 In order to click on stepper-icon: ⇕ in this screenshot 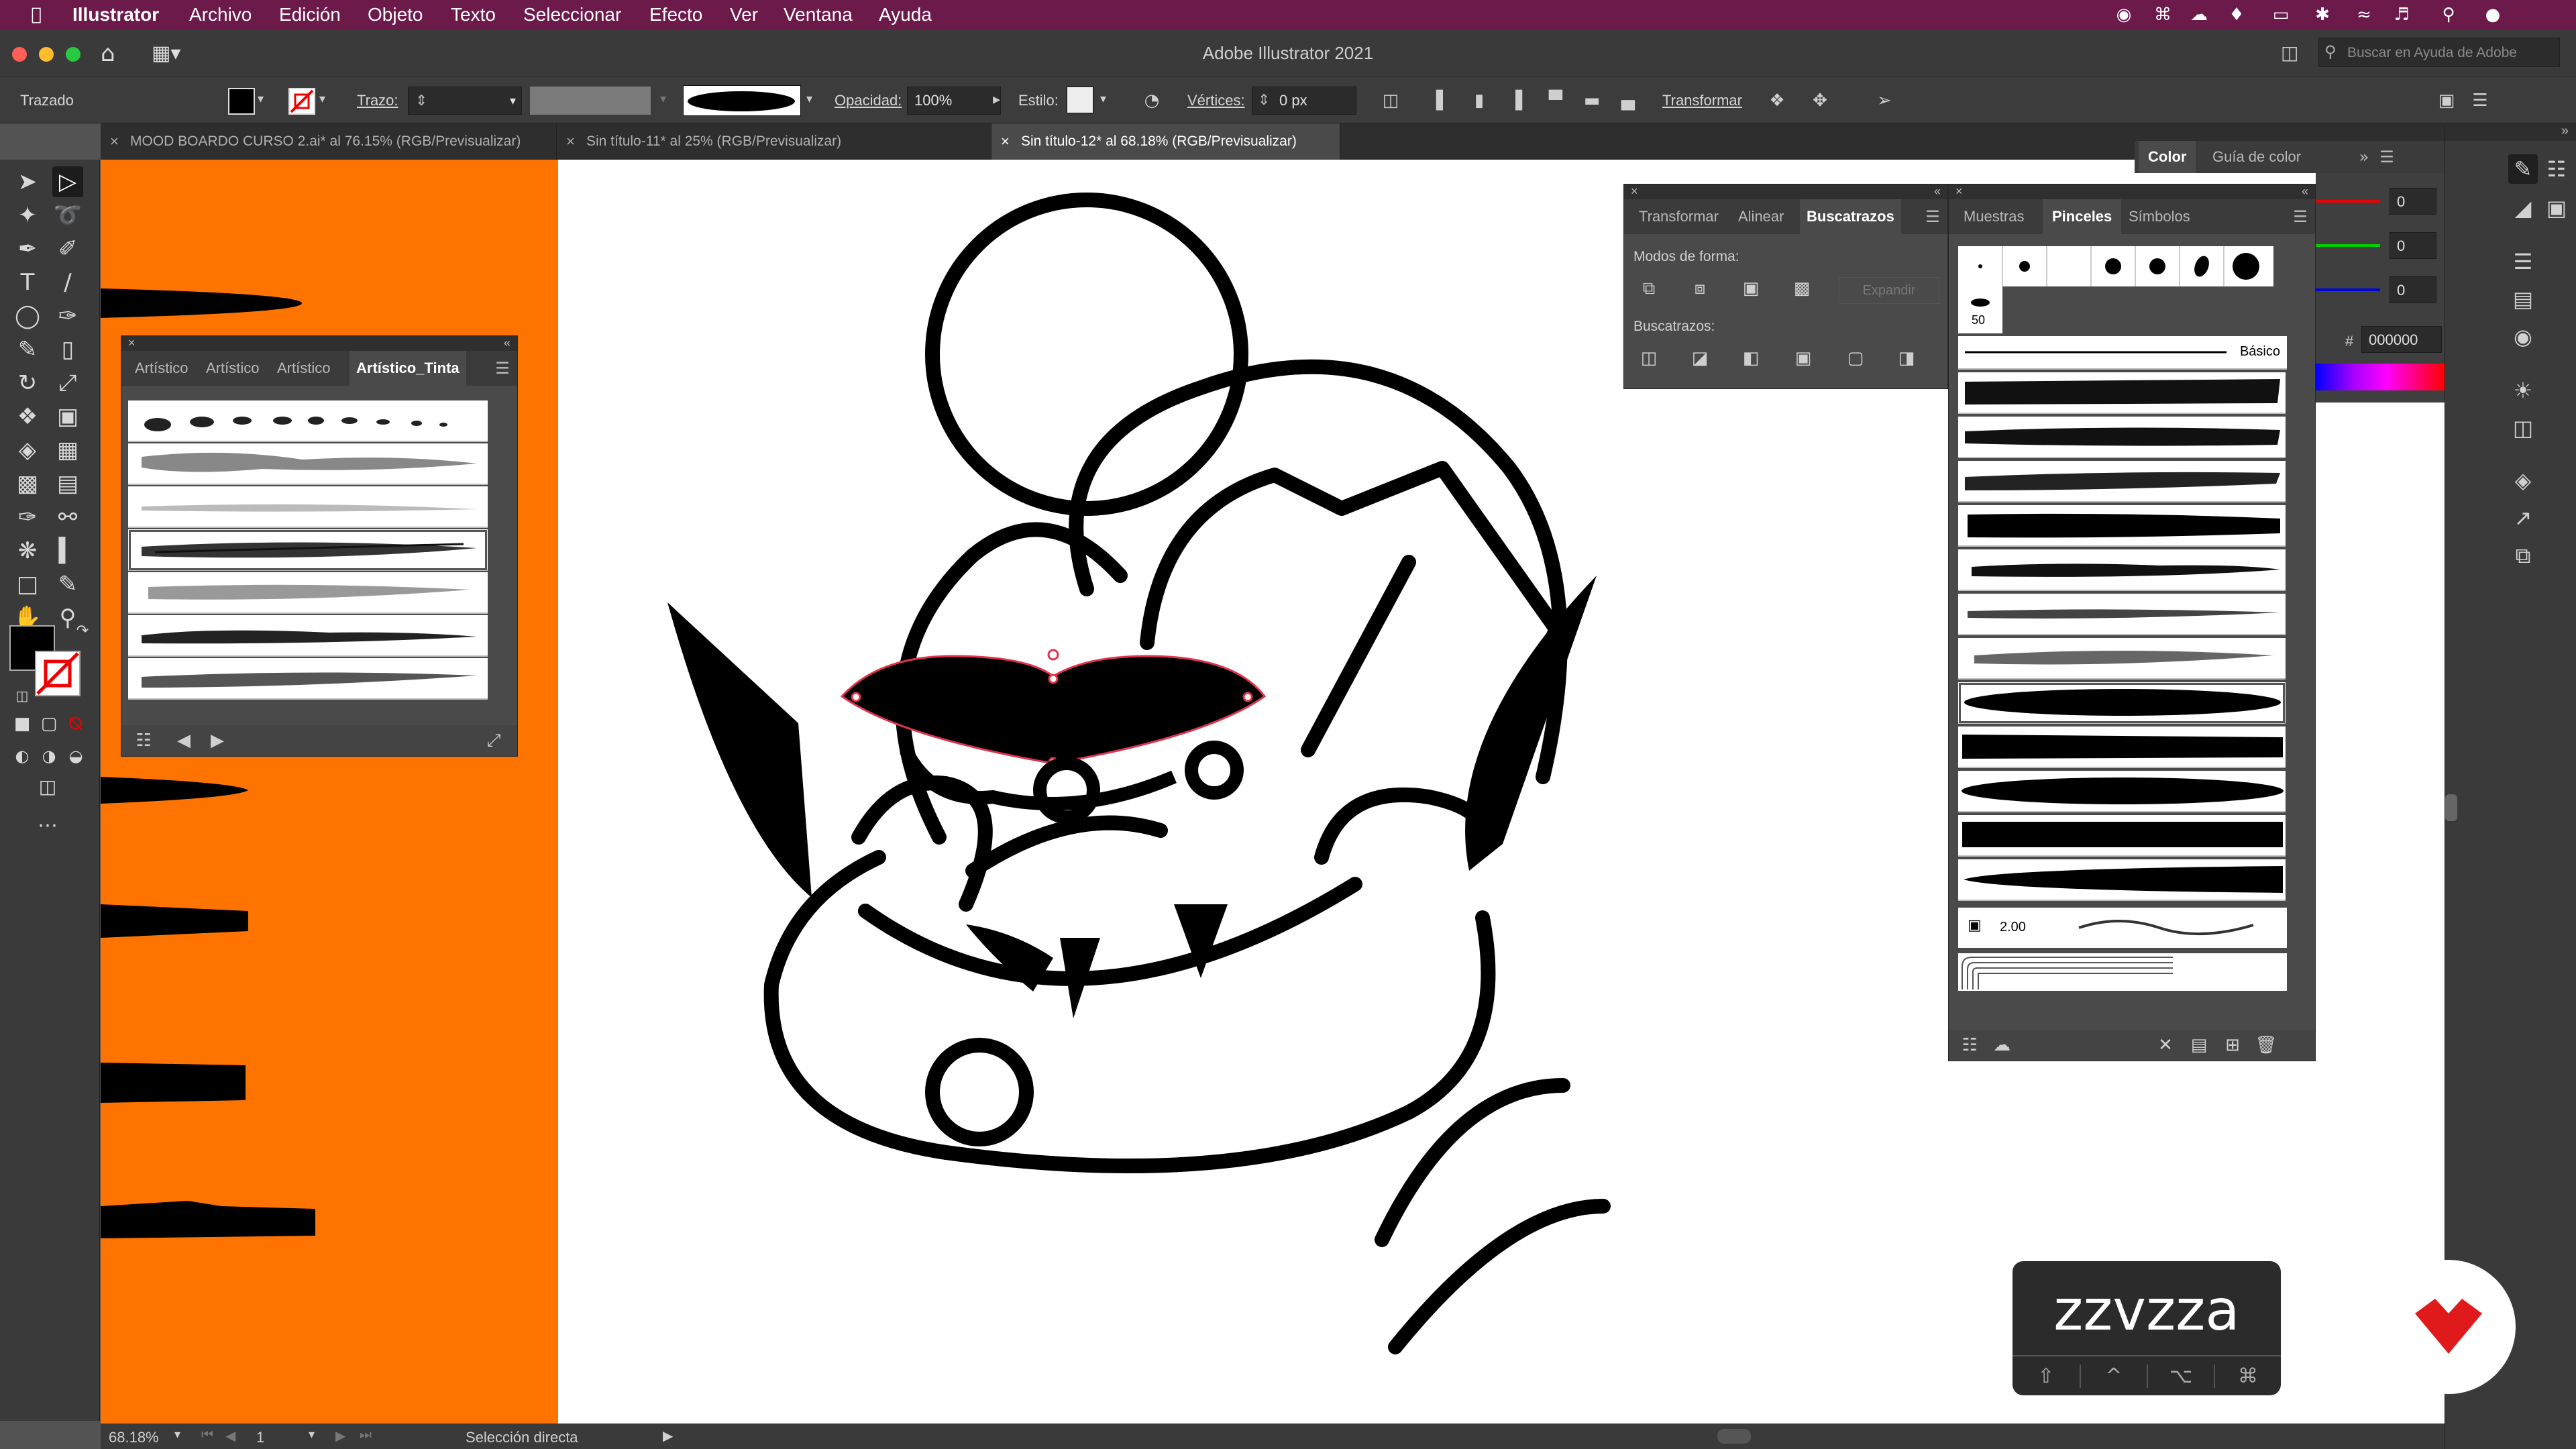, I will do `click(421, 101)`.